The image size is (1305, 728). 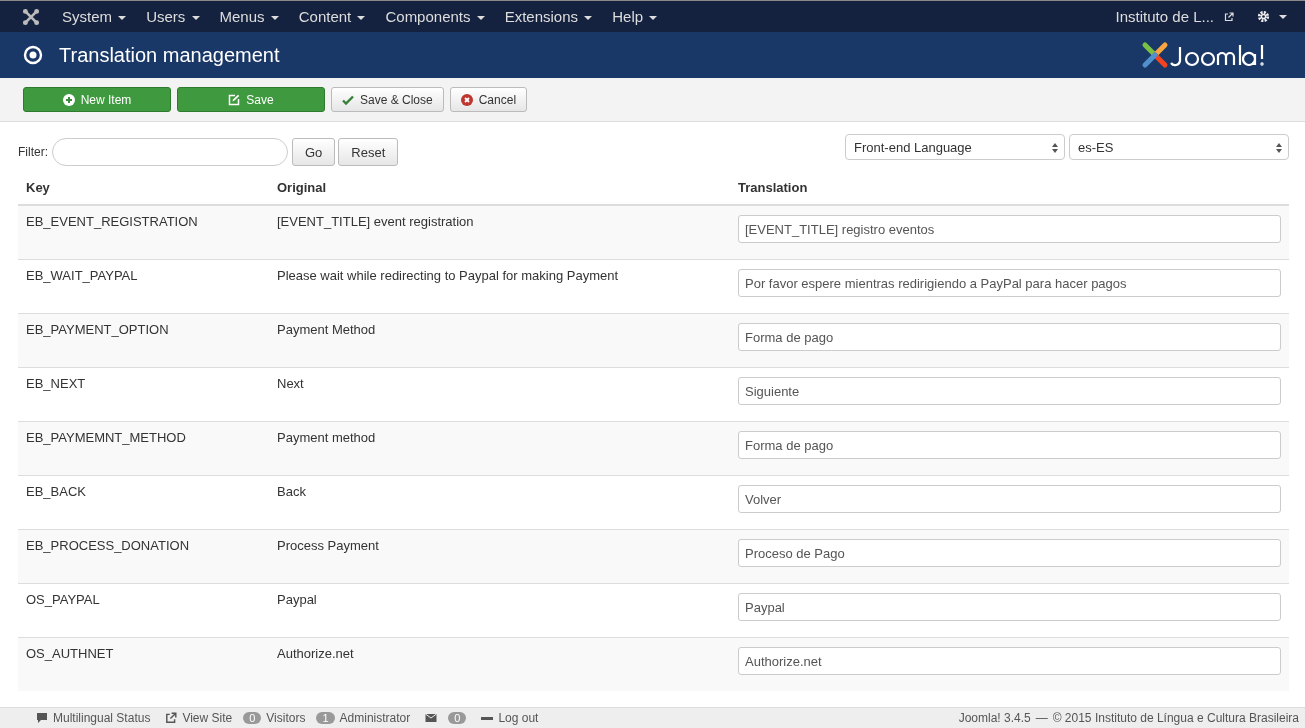 What do you see at coordinates (499, 664) in the screenshot?
I see `original-cell: Authorize.net` at bounding box center [499, 664].